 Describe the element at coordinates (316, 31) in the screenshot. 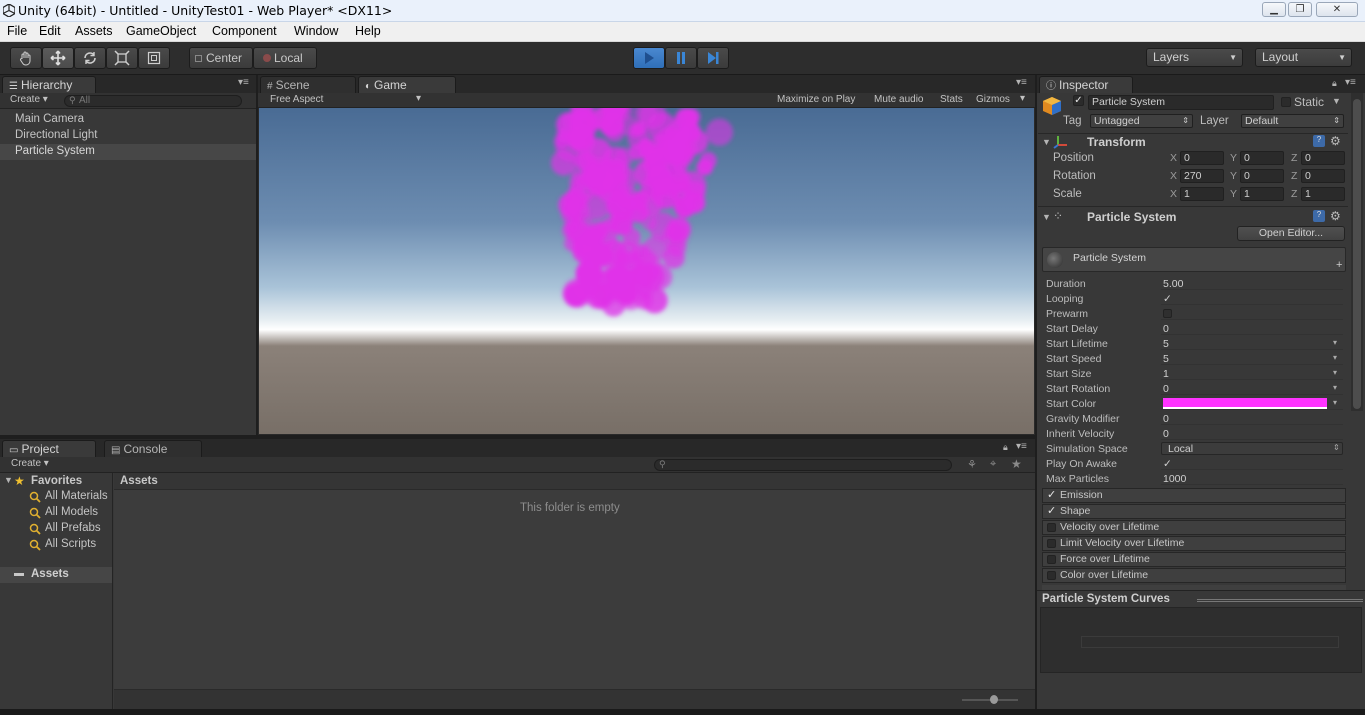

I see `menu-window: Window` at that location.